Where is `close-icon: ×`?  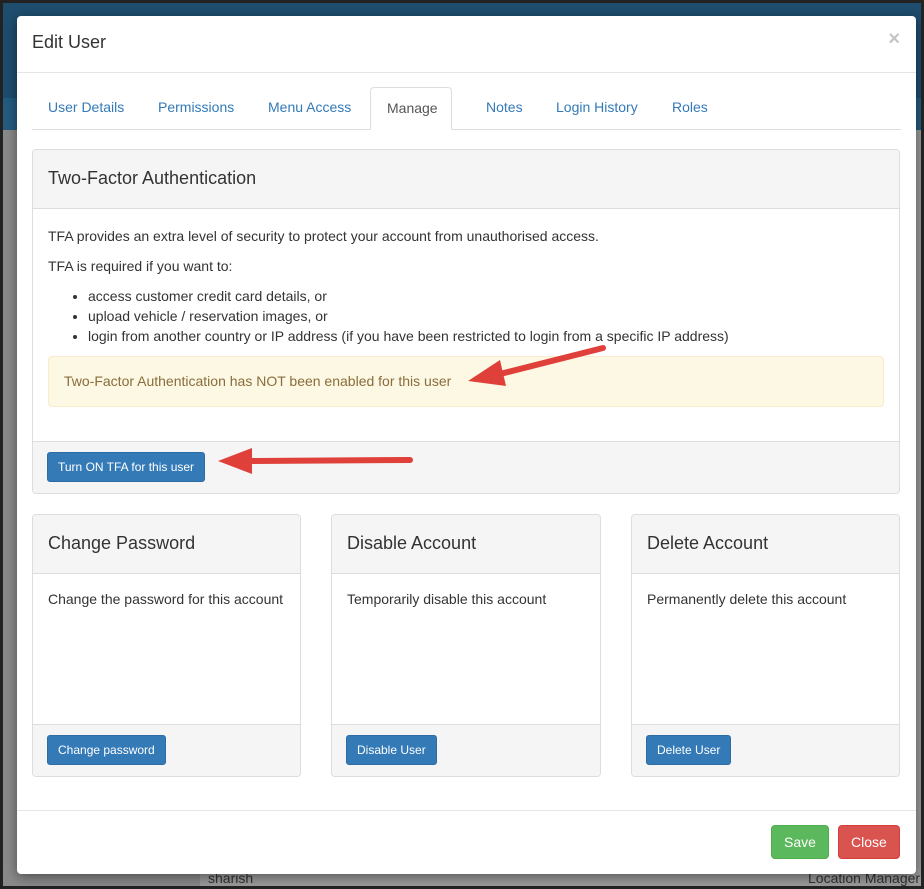
close-icon: × is located at coordinates (894, 39).